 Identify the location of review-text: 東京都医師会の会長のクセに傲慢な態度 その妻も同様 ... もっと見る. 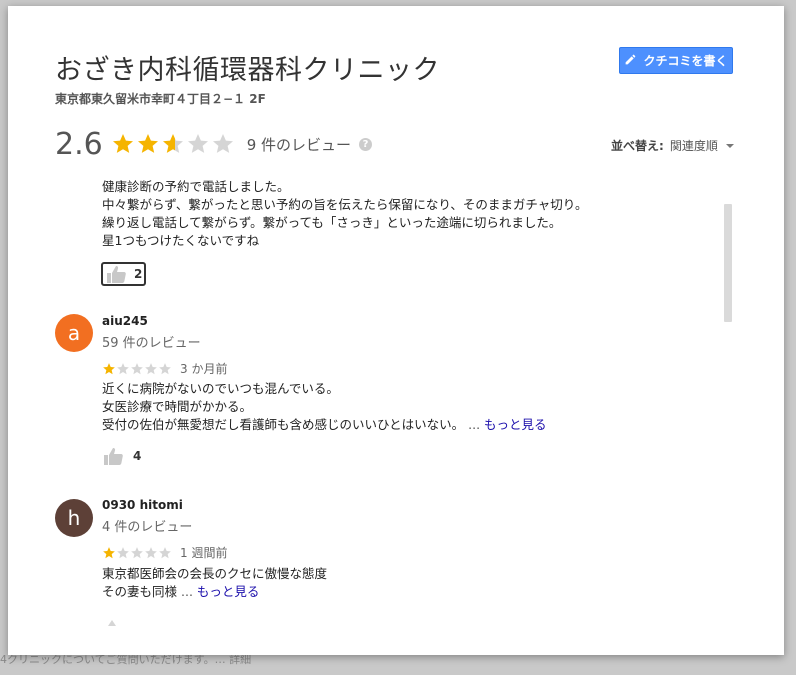
(402, 583).